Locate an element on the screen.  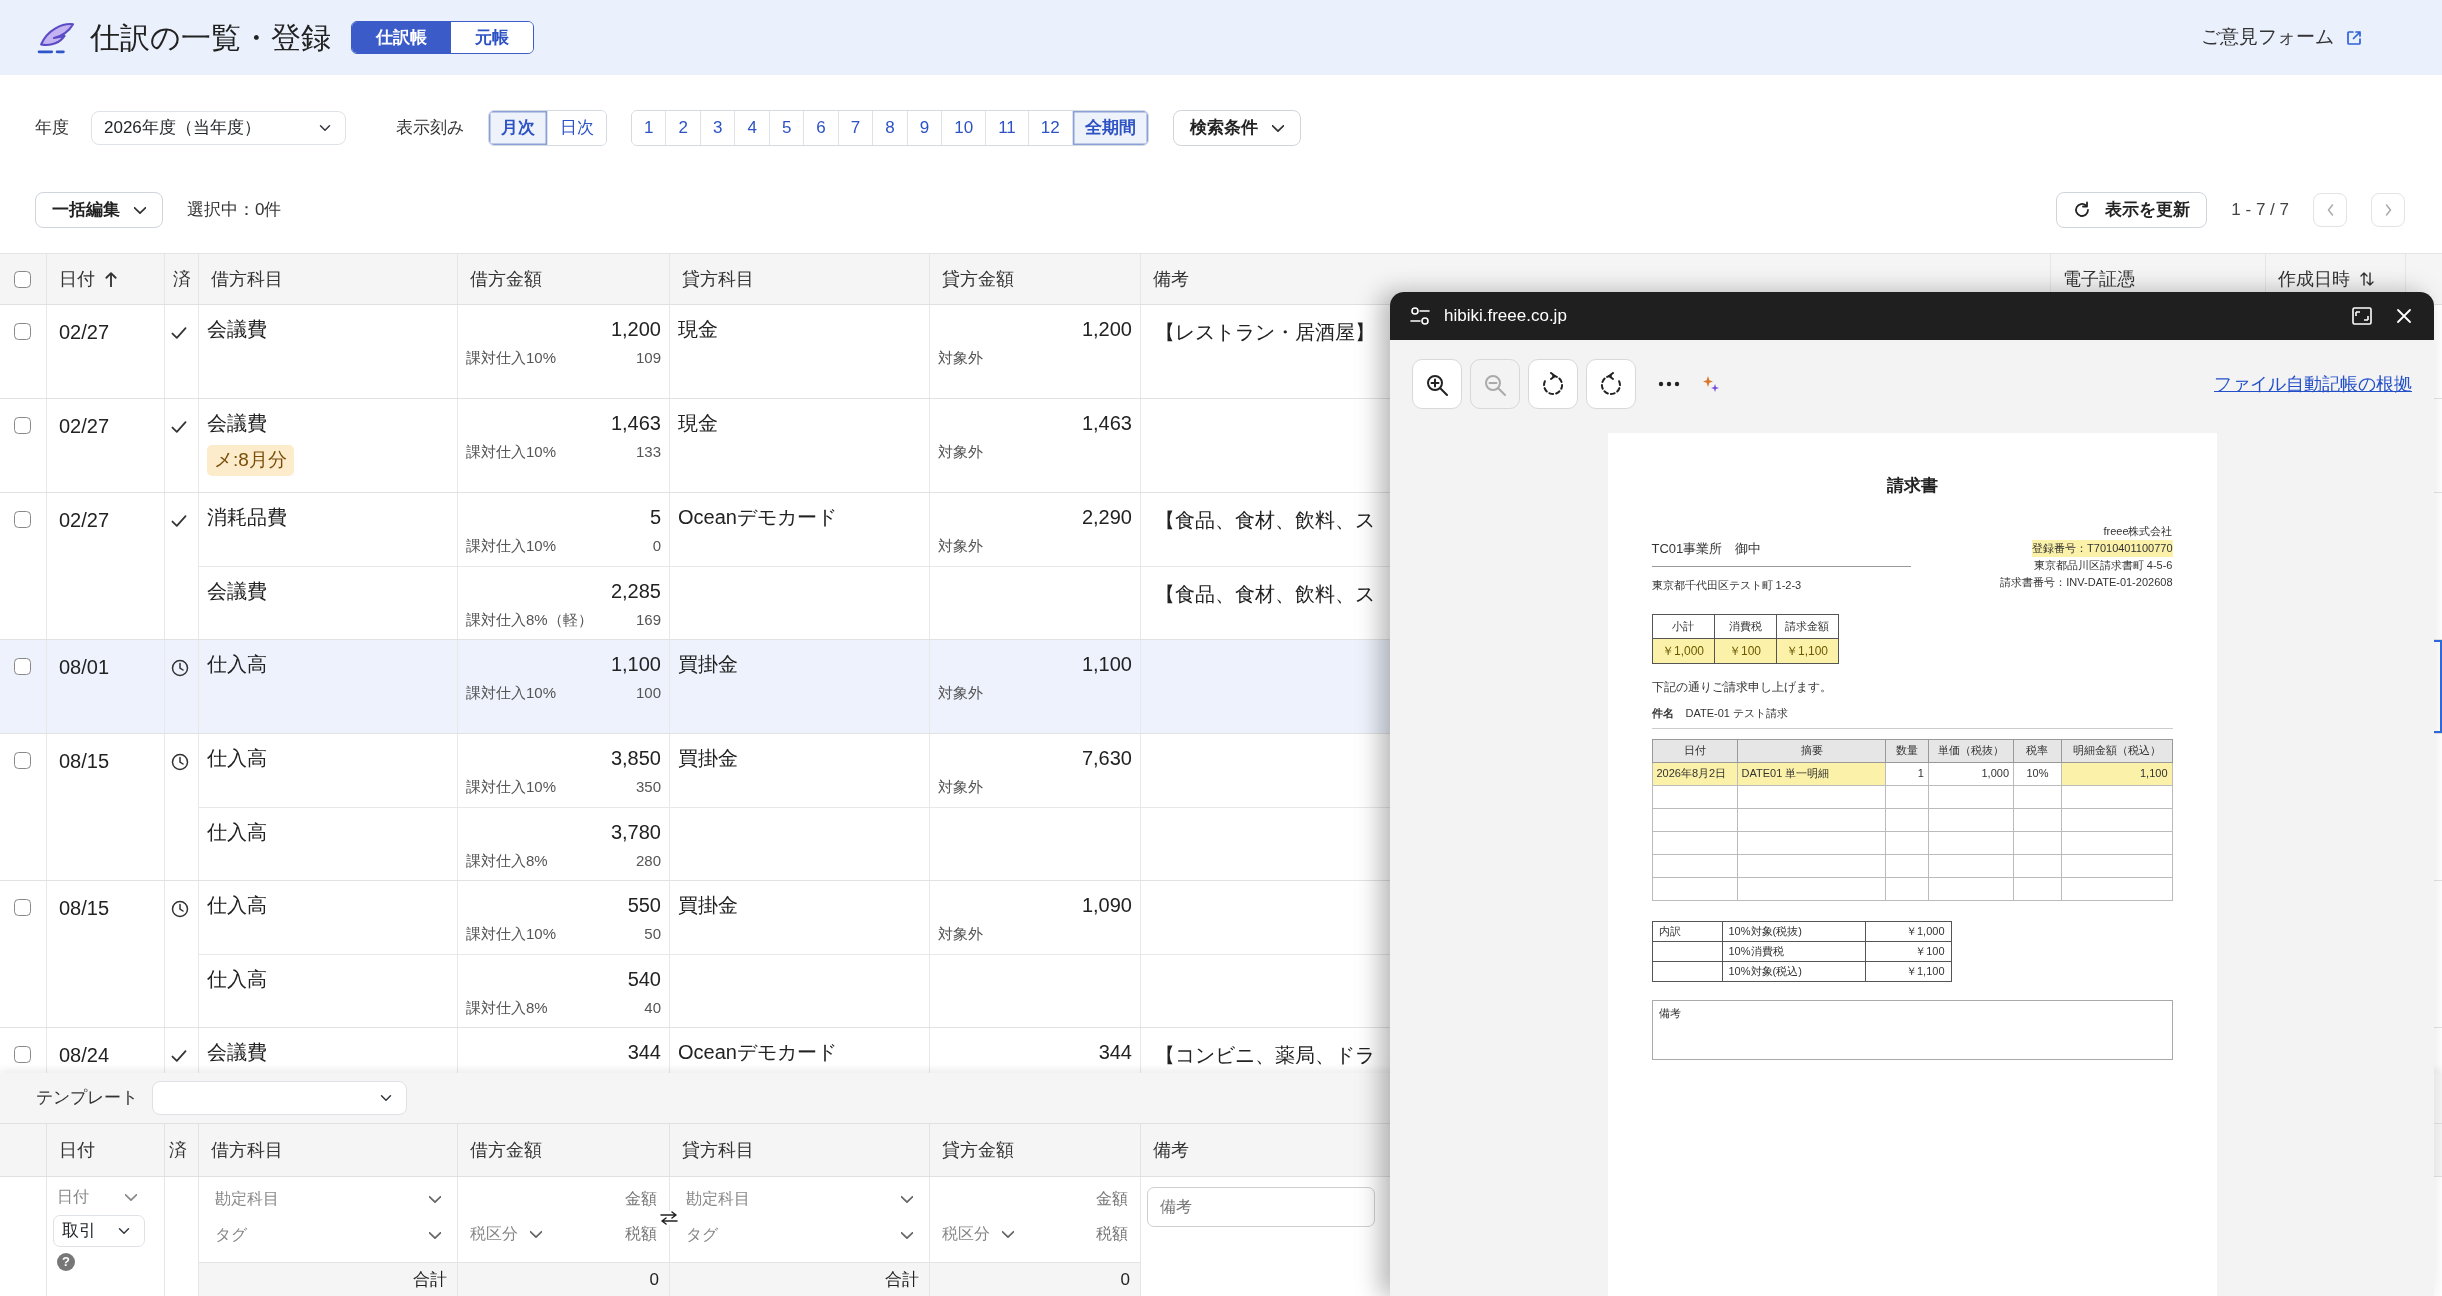
amount-text: 1,200 is located at coordinates (635, 329).